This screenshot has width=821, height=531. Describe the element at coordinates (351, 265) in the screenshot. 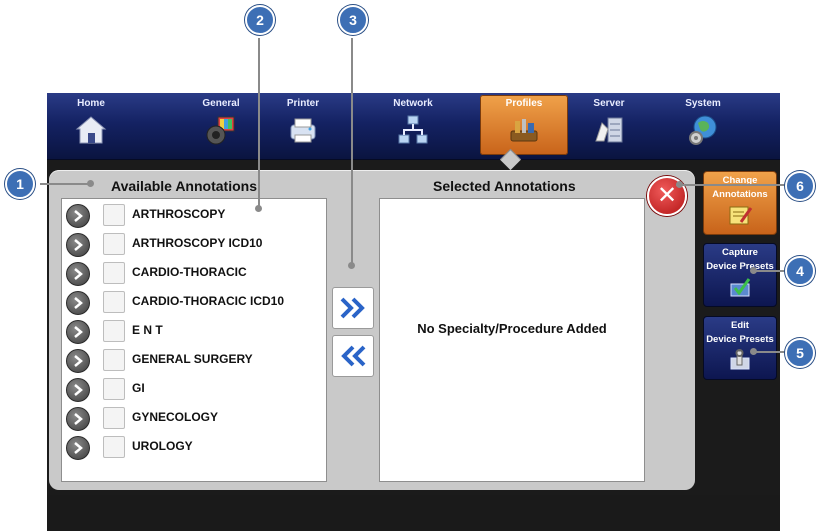

I see `callout-3-dot` at that location.